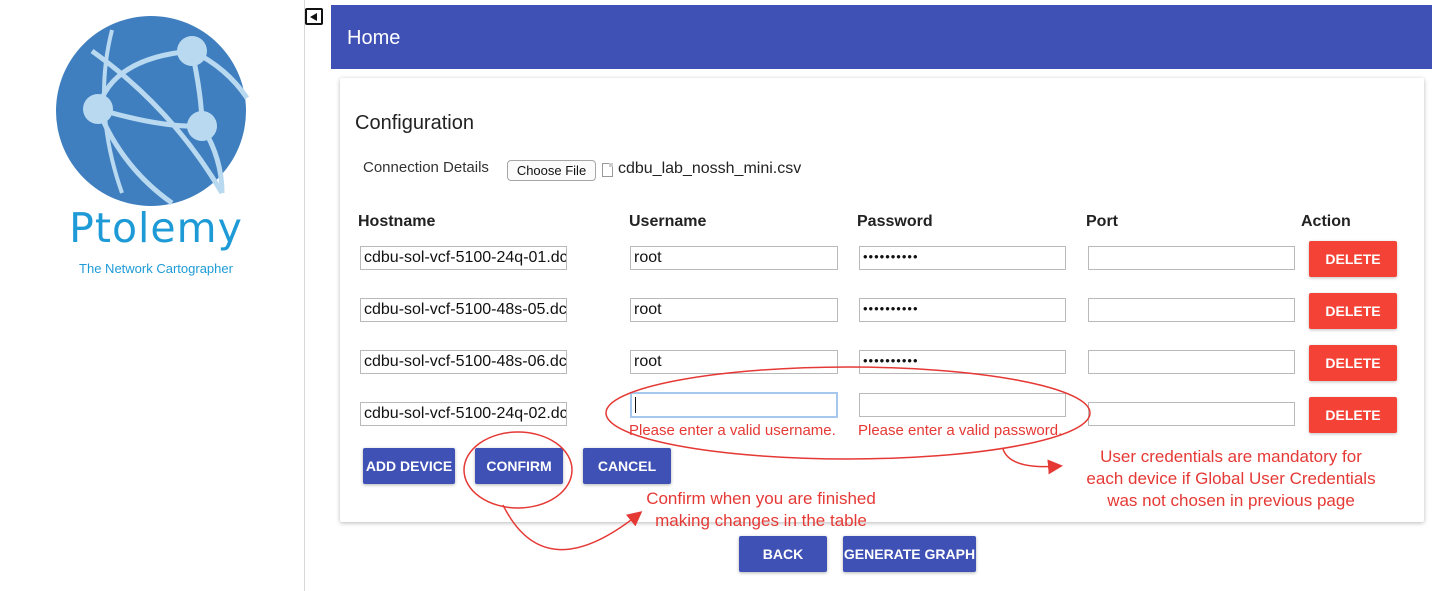 This screenshot has width=1440, height=591. I want to click on choose-file-button: Choose File, so click(551, 170).